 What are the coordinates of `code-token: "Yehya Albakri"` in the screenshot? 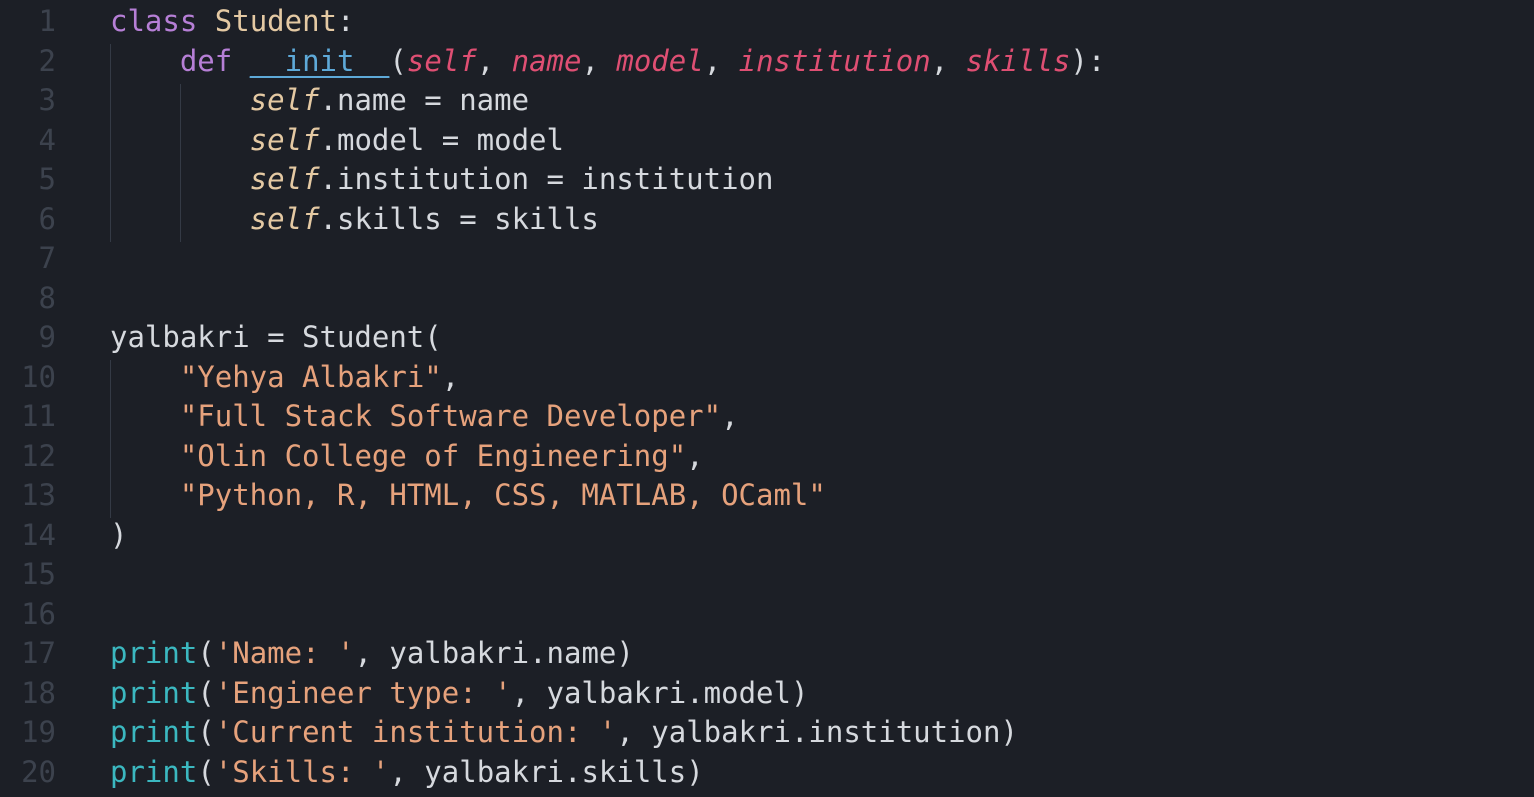 It's located at (310, 376).